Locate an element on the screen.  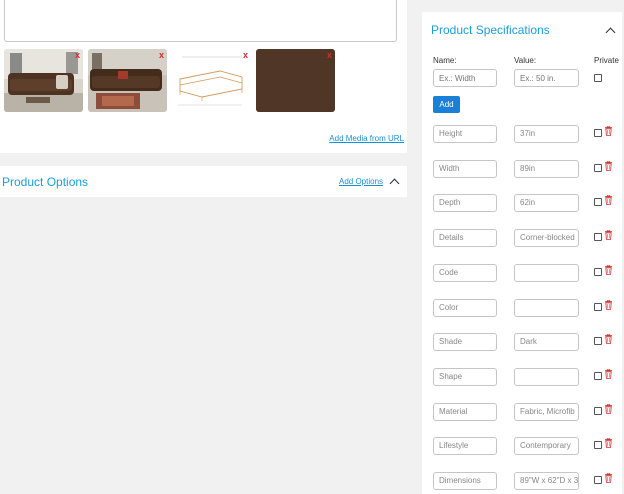
product-specifications-title: Product Specifications is located at coordinates (490, 30).